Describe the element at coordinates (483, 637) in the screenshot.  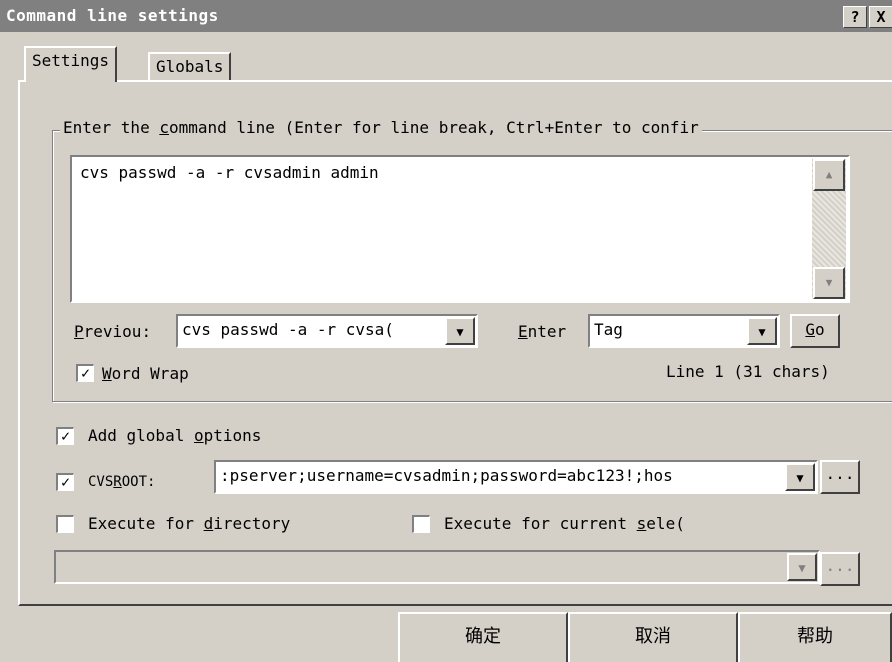
I see `ok-button: 确定` at that location.